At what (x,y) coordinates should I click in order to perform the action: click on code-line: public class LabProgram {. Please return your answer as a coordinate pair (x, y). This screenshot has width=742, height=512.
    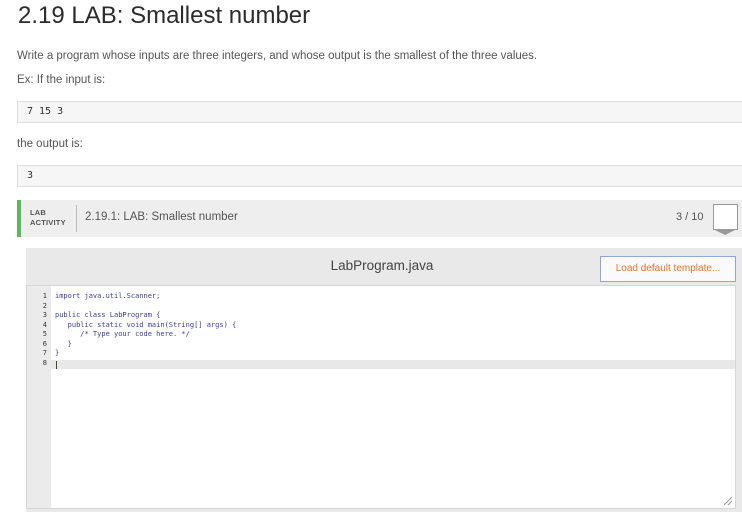
    Looking at the image, I should click on (107, 315).